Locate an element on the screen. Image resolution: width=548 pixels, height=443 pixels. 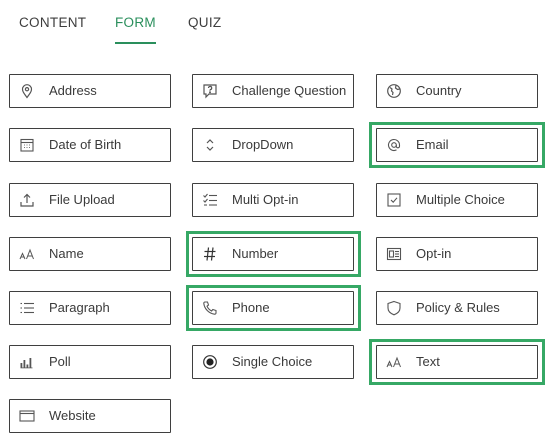
tab-label: CONTENT is located at coordinates (53, 22).